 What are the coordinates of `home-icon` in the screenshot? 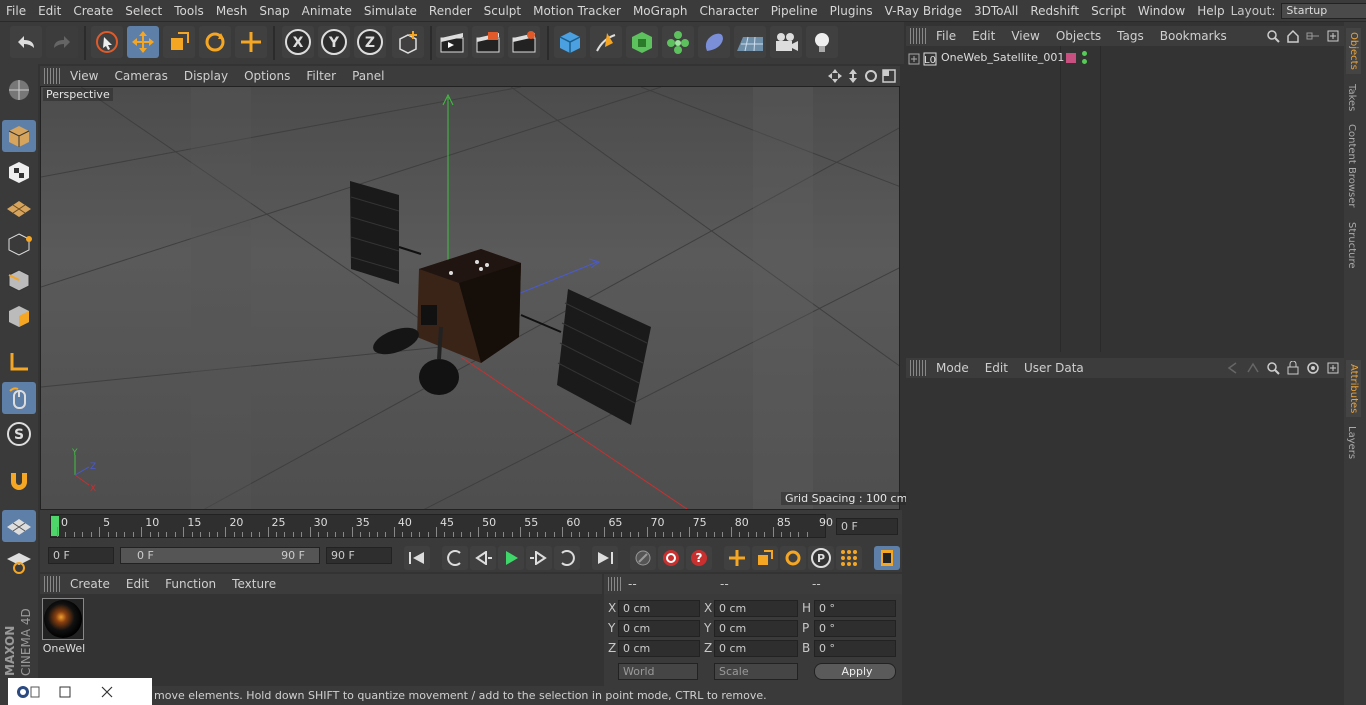 It's located at (1293, 36).